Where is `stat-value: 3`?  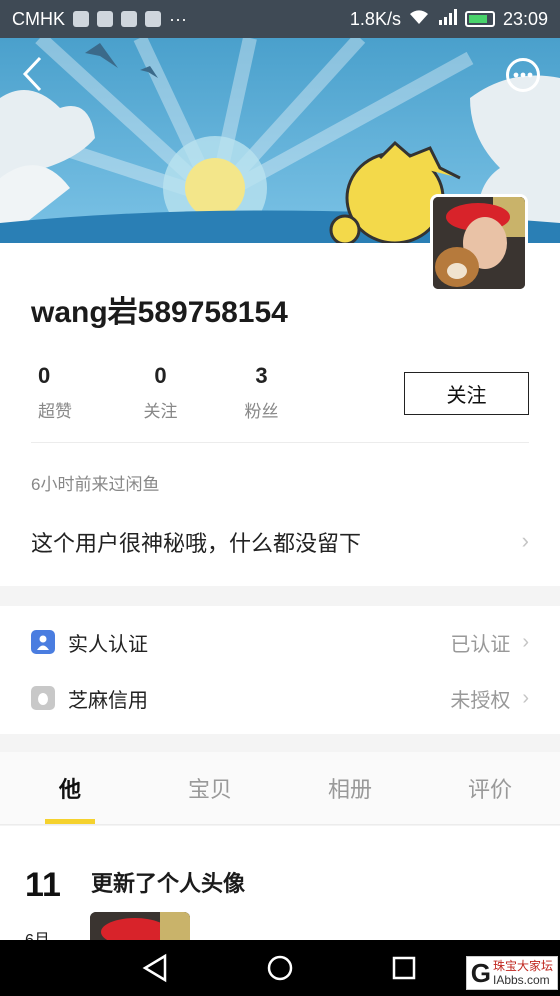
stat-value: 3 is located at coordinates (261, 375).